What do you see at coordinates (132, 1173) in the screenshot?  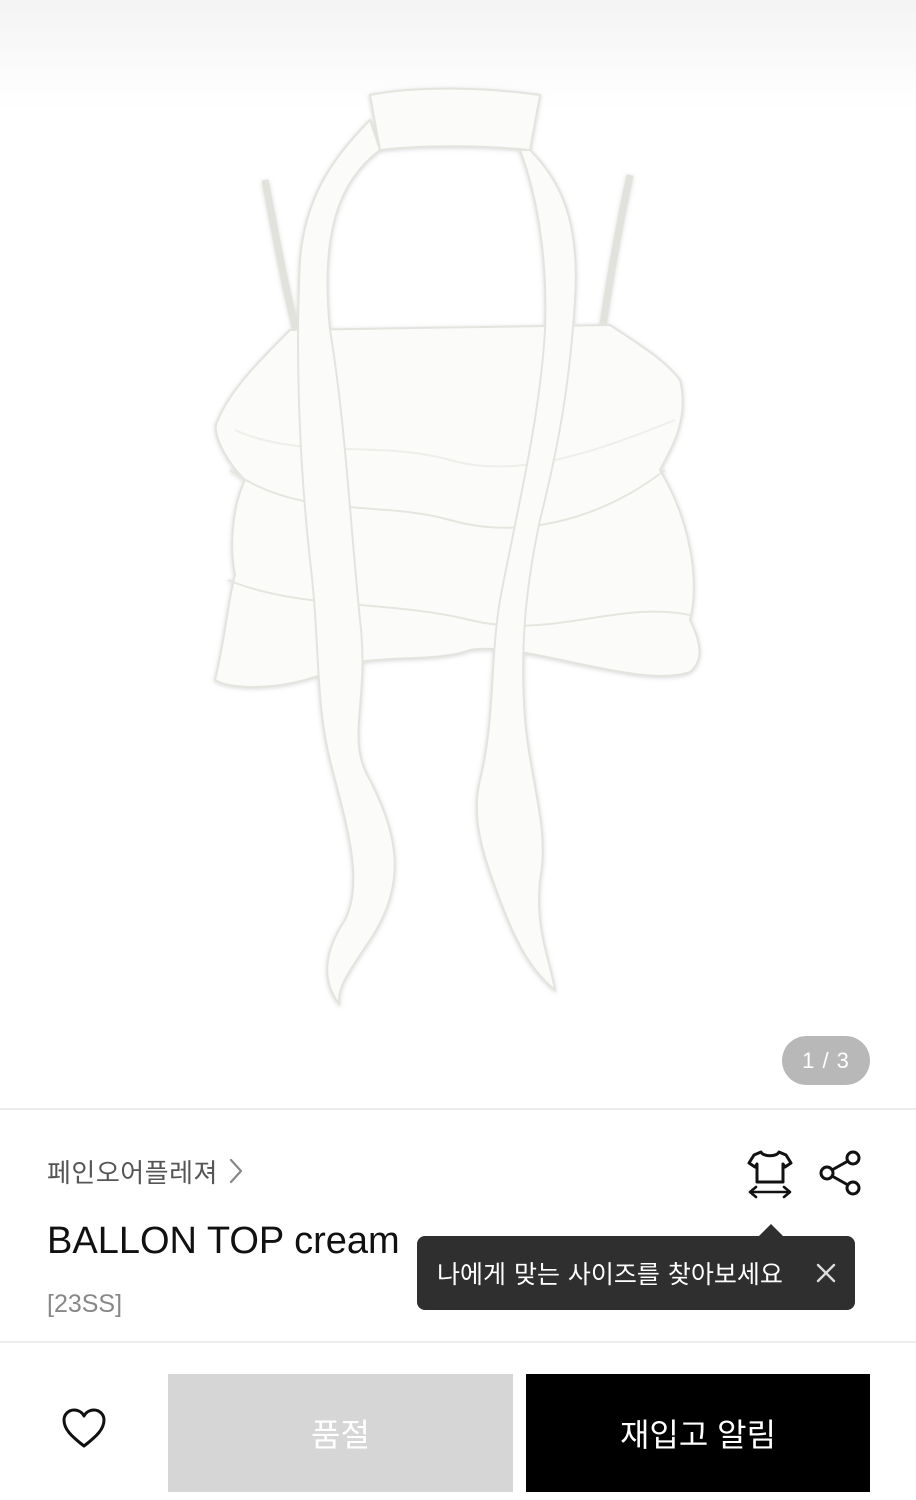 I see `brand-name: 페인오어플레져` at bounding box center [132, 1173].